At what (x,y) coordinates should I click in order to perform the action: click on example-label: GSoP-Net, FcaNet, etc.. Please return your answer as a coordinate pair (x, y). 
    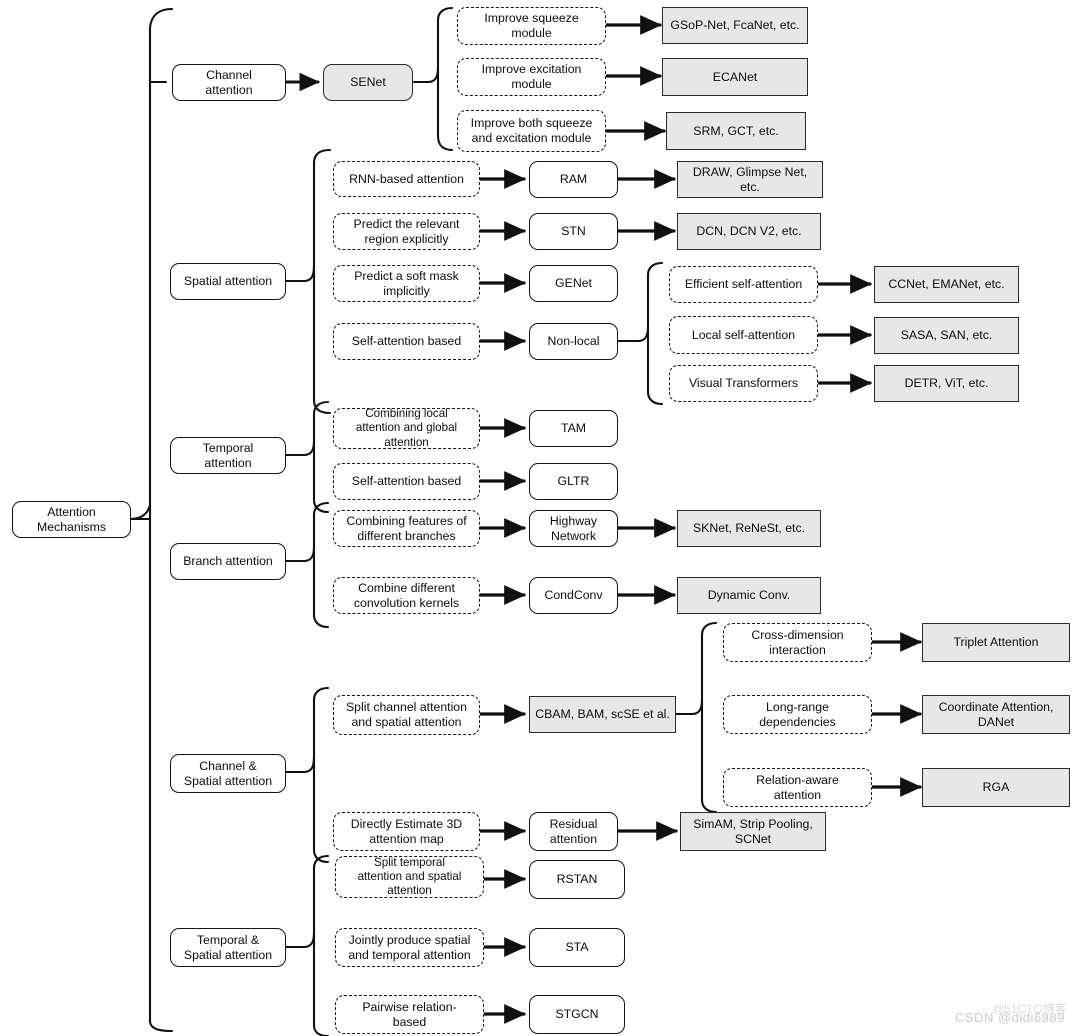
    Looking at the image, I should click on (735, 25).